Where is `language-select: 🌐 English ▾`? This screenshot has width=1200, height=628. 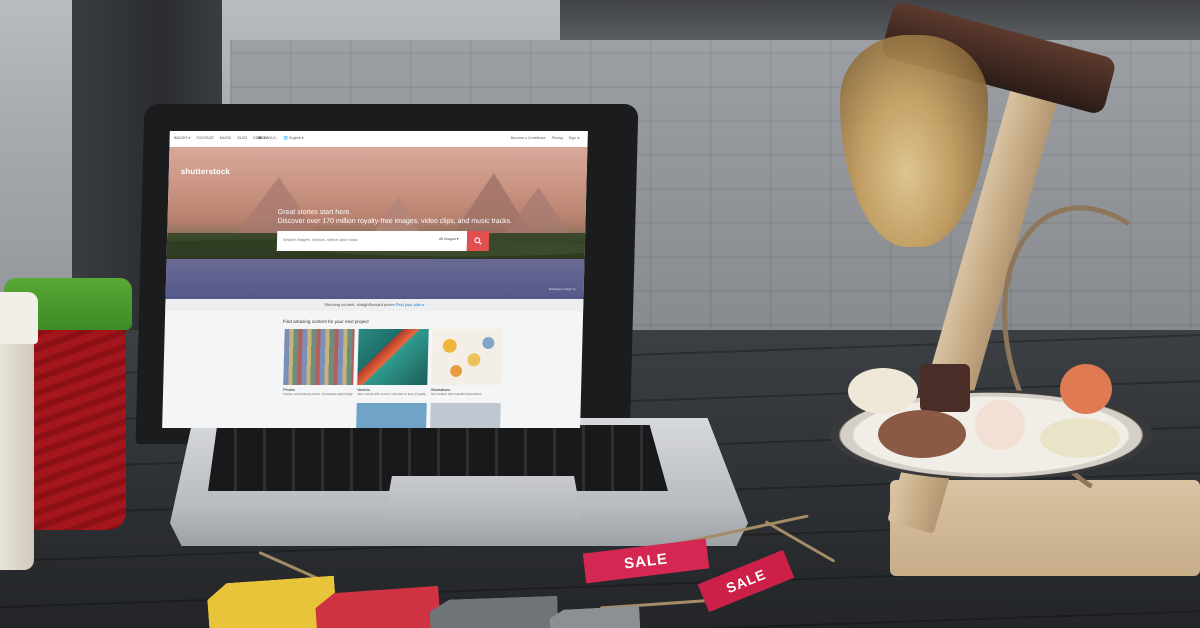 language-select: 🌐 English ▾ is located at coordinates (294, 138).